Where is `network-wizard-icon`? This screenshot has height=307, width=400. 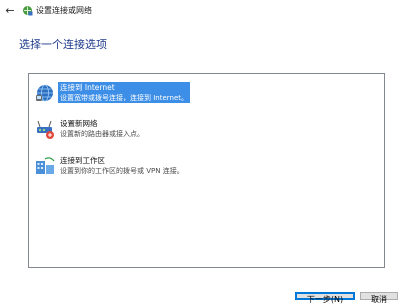
network-wizard-icon is located at coordinates (28, 11).